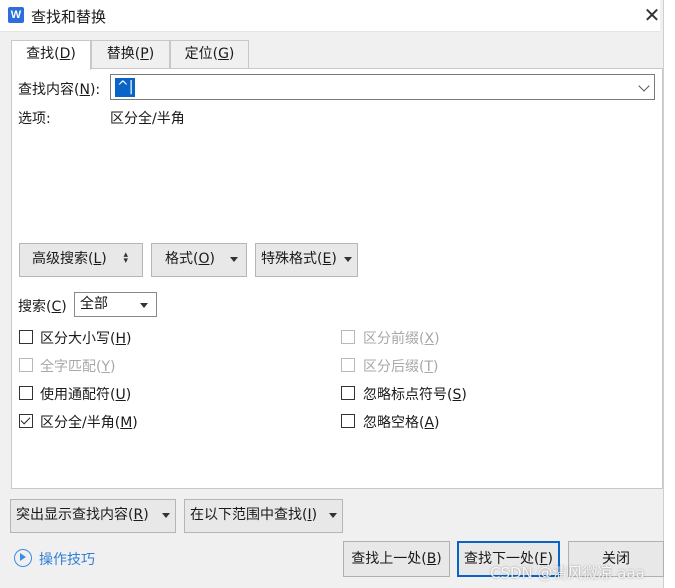  I want to click on match-prefix-label: 区分前缀(X), so click(401, 339).